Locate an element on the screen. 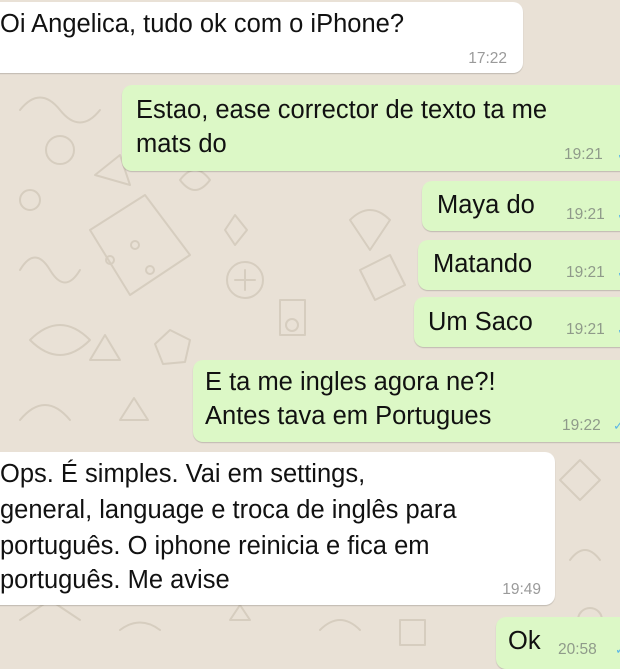 This screenshot has width=620, height=669. message-bubble-outgoing: Matando 19:21 ✓✓ is located at coordinates (519, 265).